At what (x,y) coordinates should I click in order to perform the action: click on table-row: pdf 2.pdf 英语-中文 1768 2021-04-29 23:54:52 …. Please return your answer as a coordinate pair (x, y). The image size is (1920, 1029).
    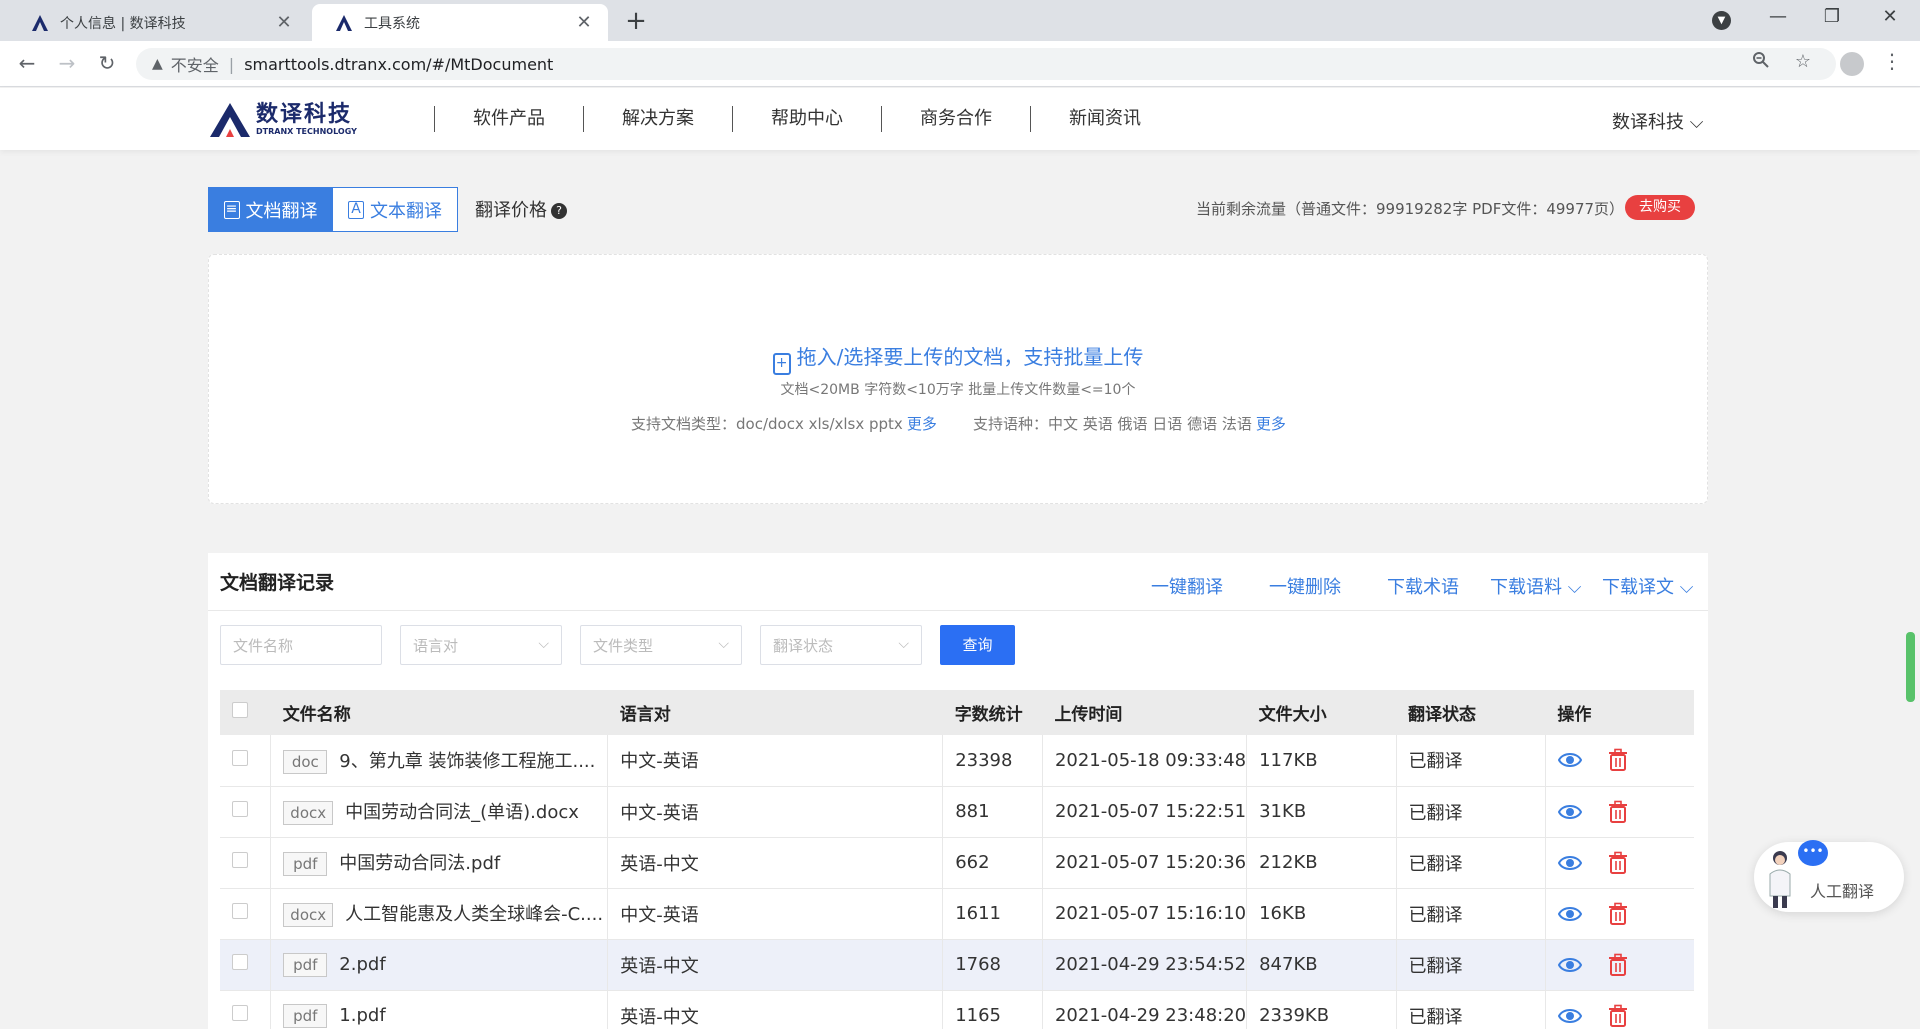
    Looking at the image, I should click on (957, 965).